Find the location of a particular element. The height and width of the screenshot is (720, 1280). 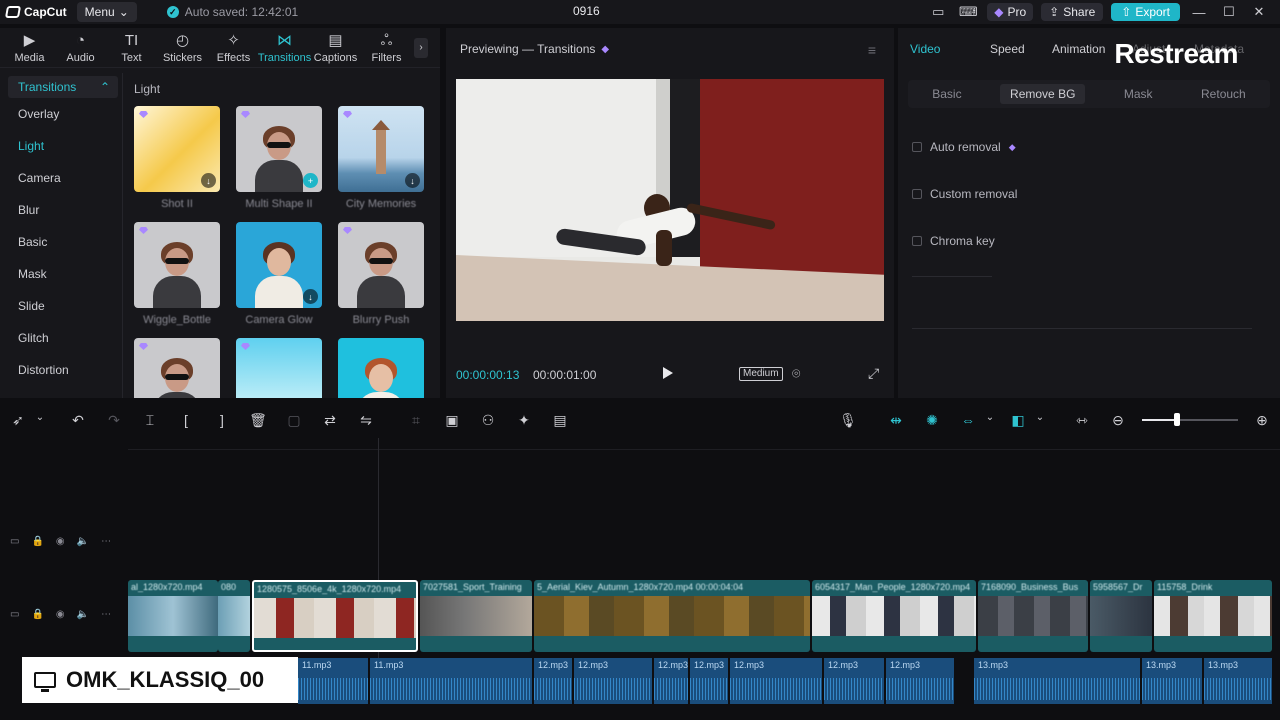

auto-removal-option: Auto removal ◆ is located at coordinates (964, 147).